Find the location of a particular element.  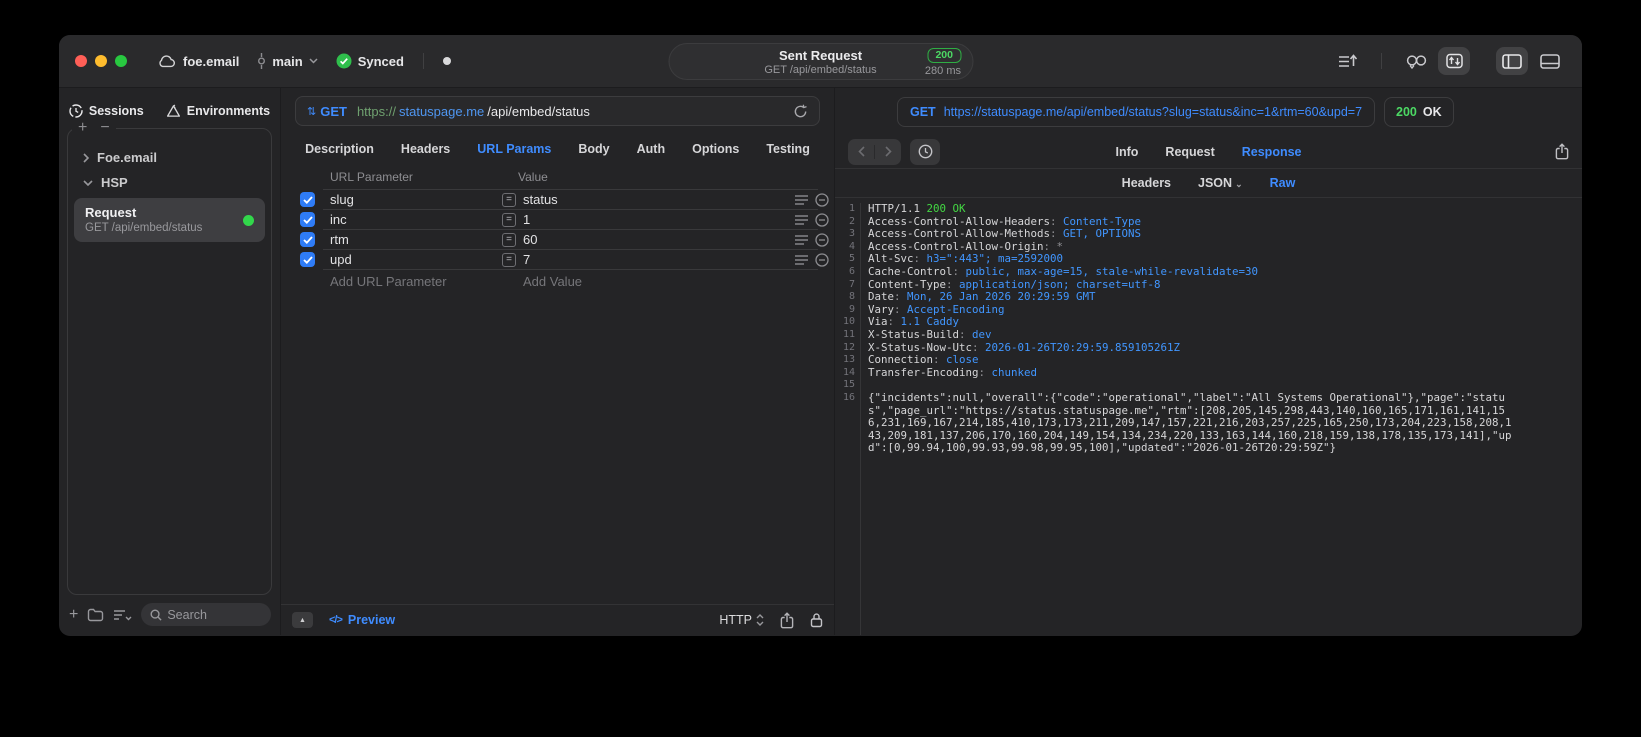

param-name: rtm is located at coordinates (339, 239).